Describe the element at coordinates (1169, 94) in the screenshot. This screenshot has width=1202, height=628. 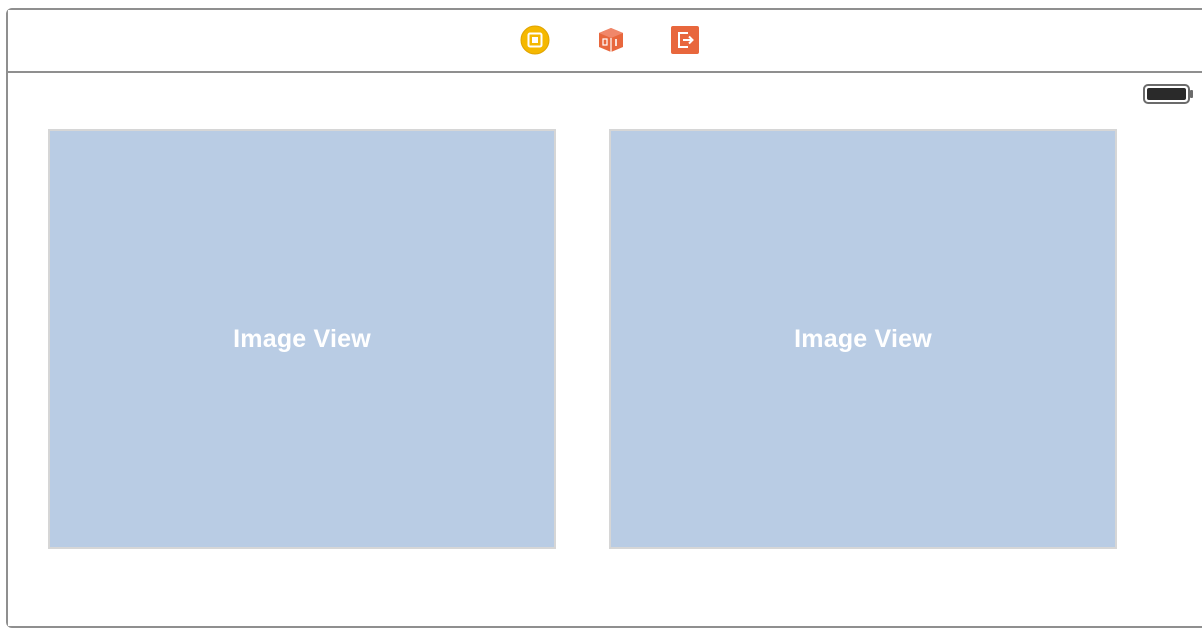
I see `battery-icon` at that location.